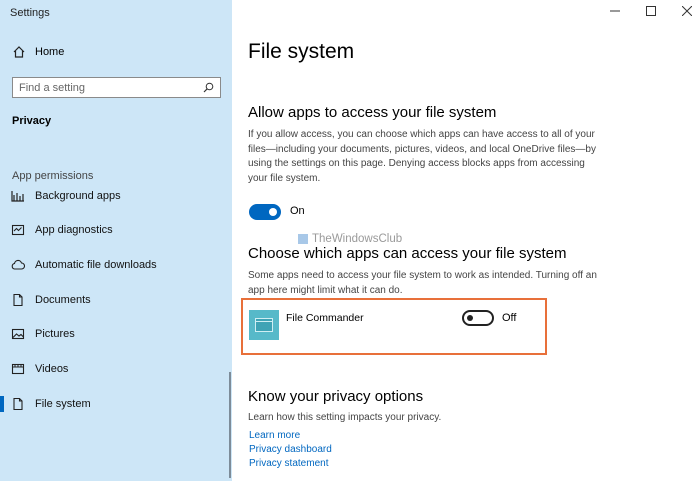 This screenshot has width=700, height=481. I want to click on privacy-options-heading: Know your privacy options, so click(336, 396).